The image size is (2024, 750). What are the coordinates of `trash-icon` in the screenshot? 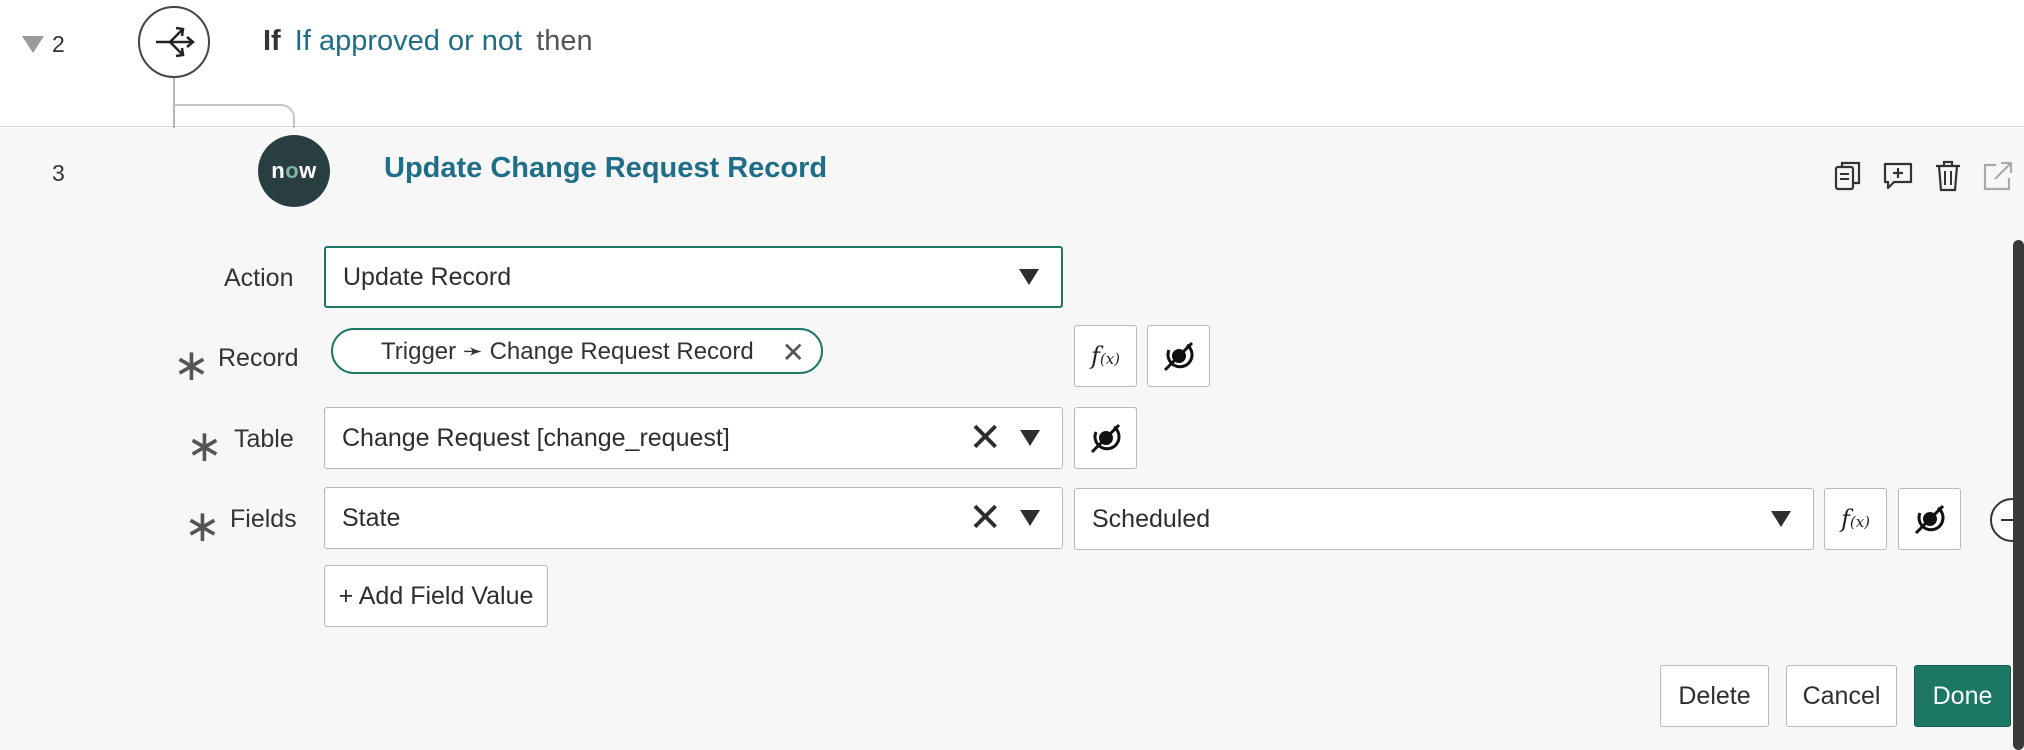 It's located at (1948, 176).